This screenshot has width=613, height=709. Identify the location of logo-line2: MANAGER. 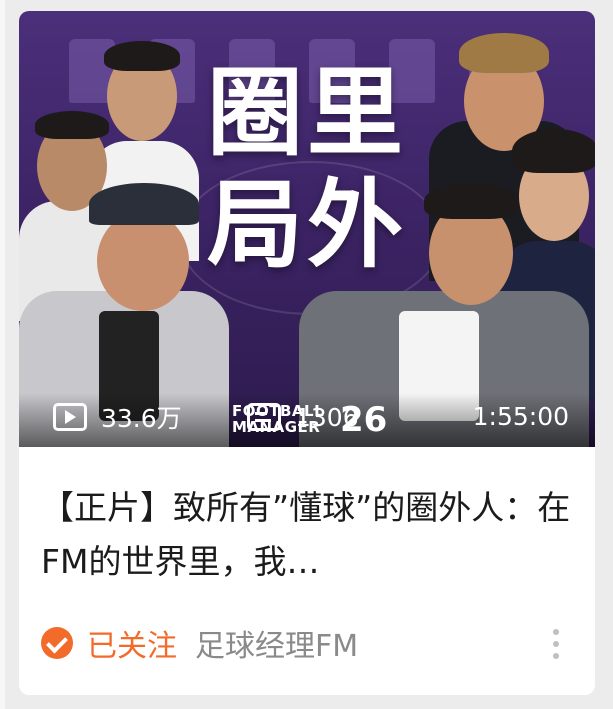
(276, 427).